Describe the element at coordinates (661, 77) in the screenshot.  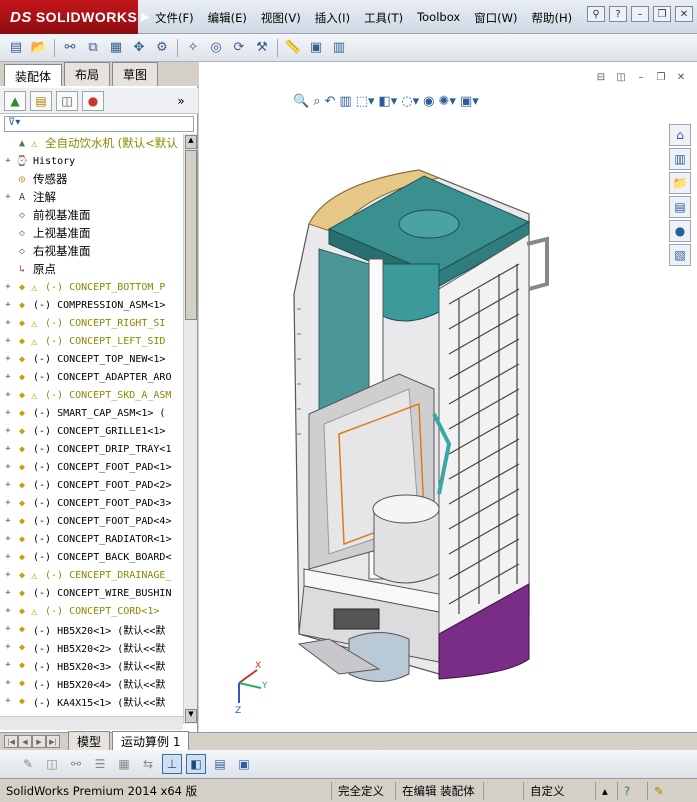
I see `viewport-restore-icon: ❐` at that location.